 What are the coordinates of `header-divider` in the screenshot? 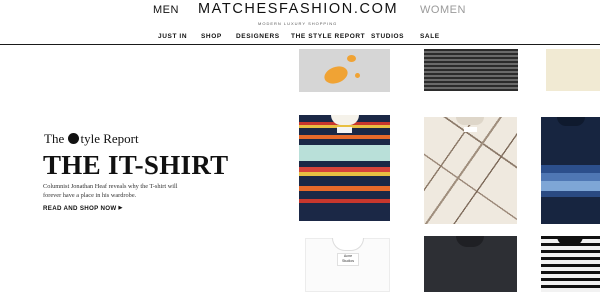 It's located at (300, 44).